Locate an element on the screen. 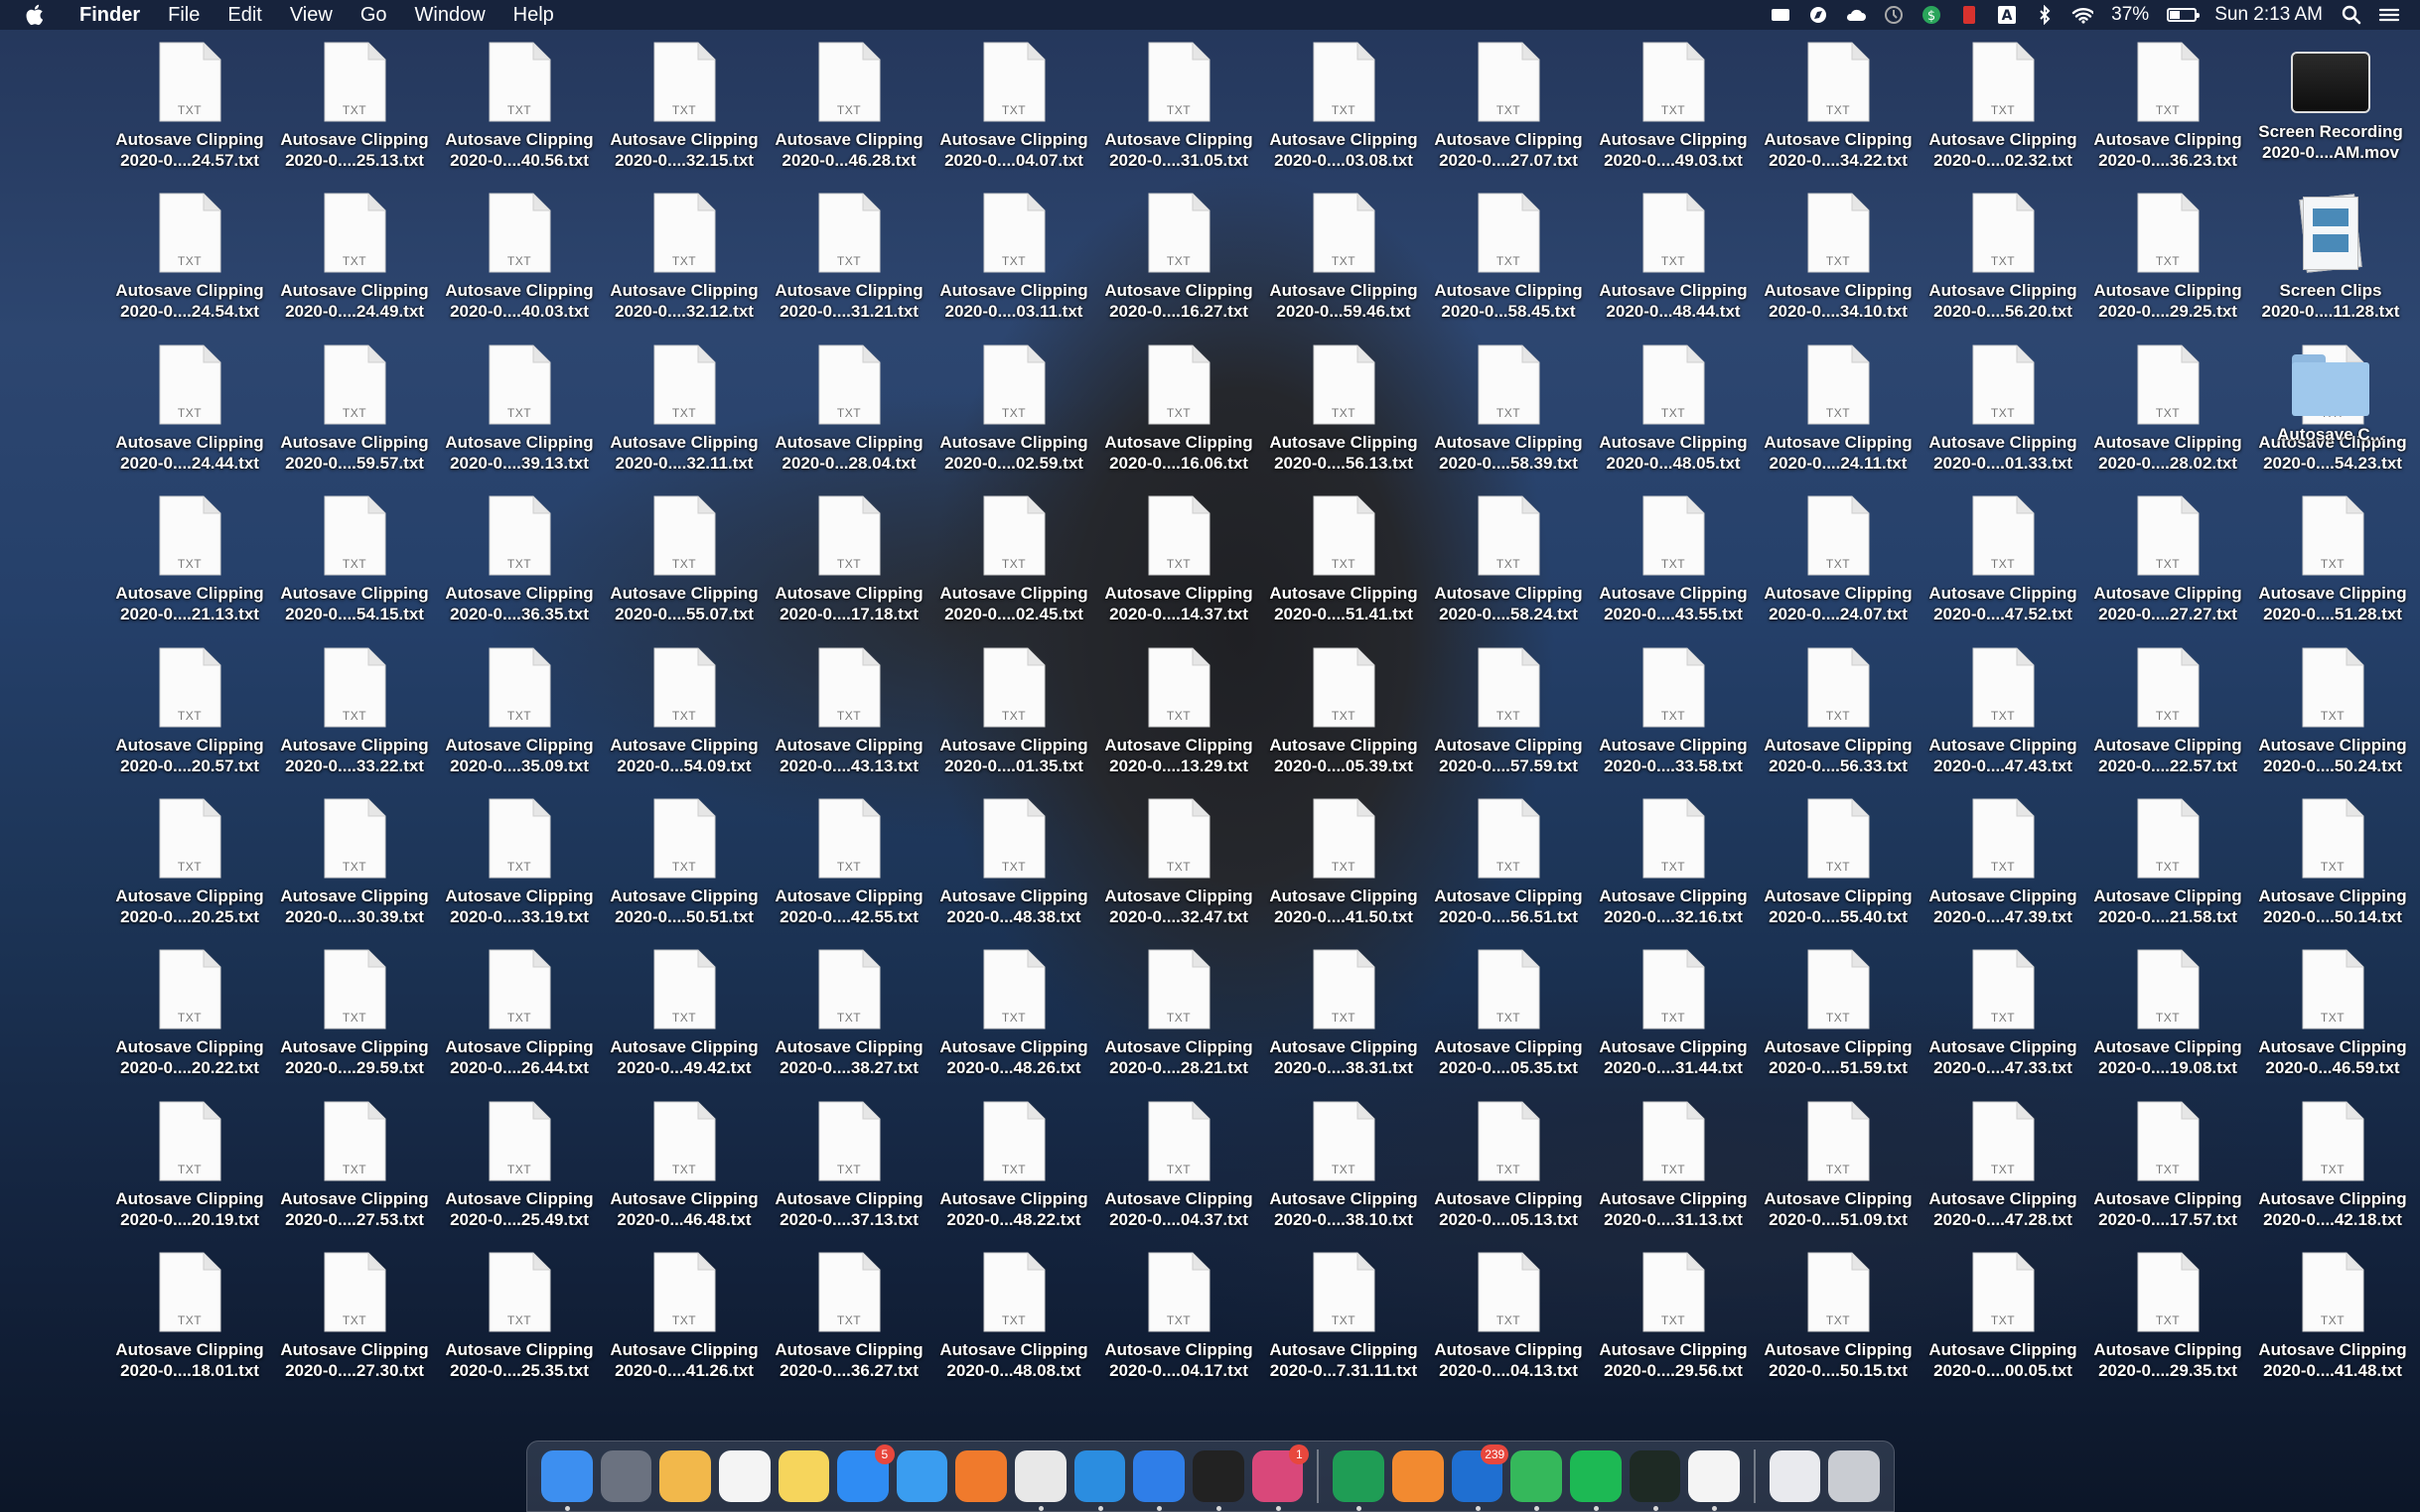  desktop-file-item: TXT Autosave Clipping 2020-0....13.29.txt is located at coordinates (1178, 718).